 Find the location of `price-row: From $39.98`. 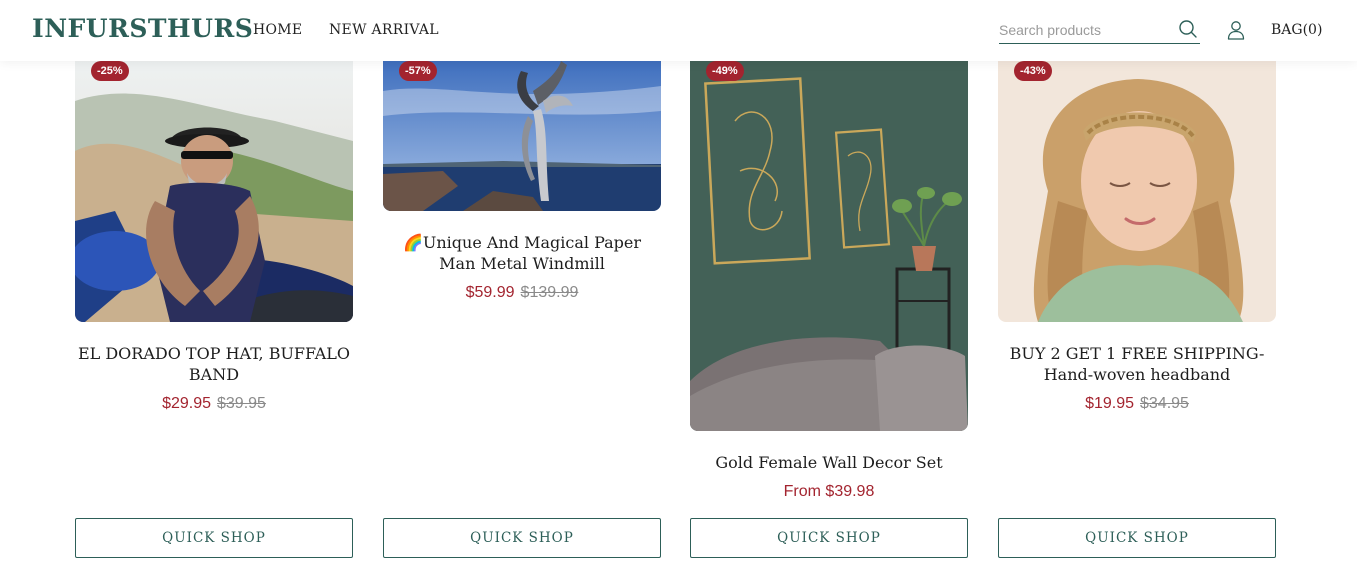

price-row: From $39.98 is located at coordinates (829, 492).